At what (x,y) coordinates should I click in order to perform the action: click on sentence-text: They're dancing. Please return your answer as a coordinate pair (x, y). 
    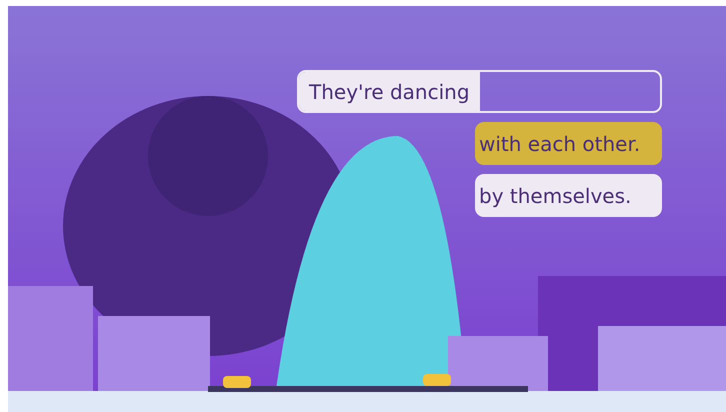
    Looking at the image, I should click on (389, 91).